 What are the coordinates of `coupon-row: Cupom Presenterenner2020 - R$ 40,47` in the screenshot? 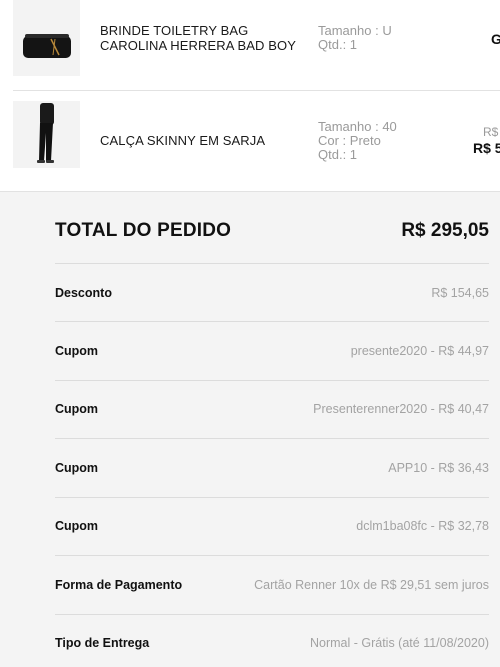 It's located at (272, 412).